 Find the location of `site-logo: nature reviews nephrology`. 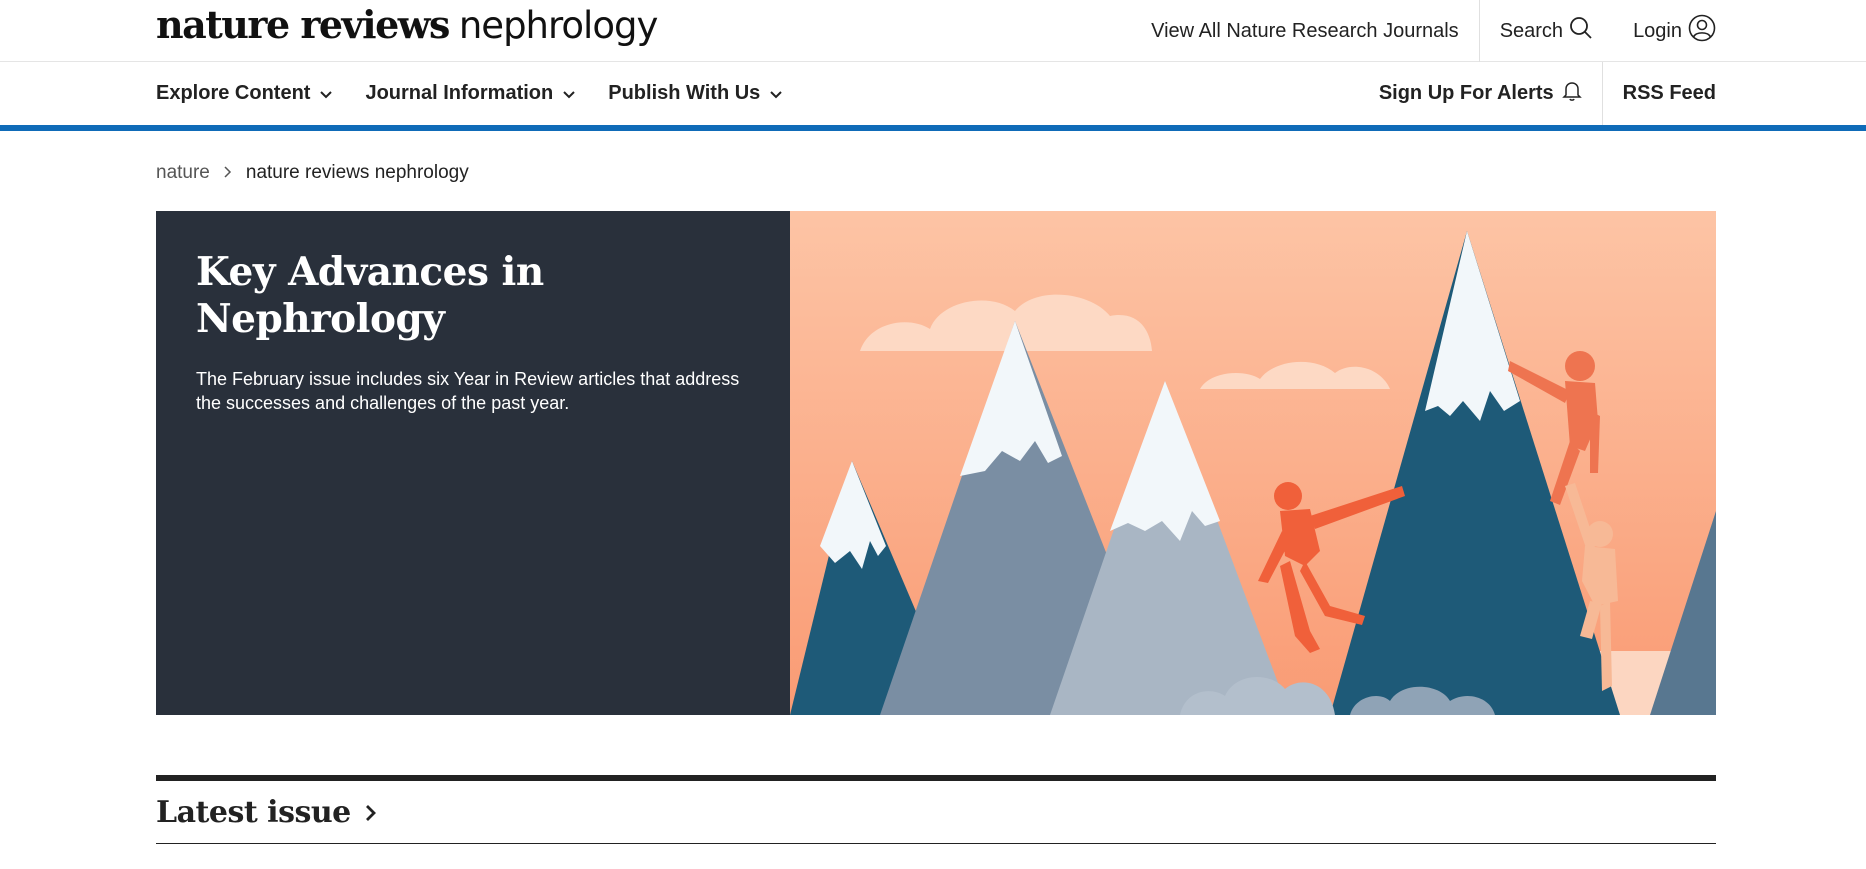

site-logo: nature reviews nephrology is located at coordinates (407, 27).